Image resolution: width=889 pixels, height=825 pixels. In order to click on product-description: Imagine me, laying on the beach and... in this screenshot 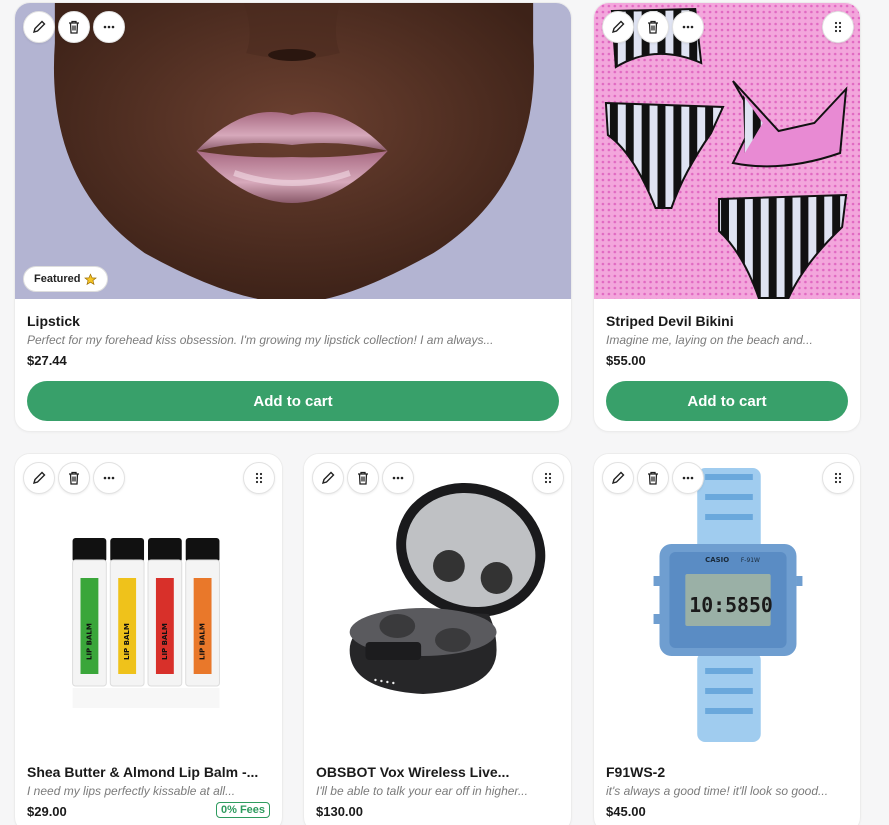, I will do `click(709, 340)`.